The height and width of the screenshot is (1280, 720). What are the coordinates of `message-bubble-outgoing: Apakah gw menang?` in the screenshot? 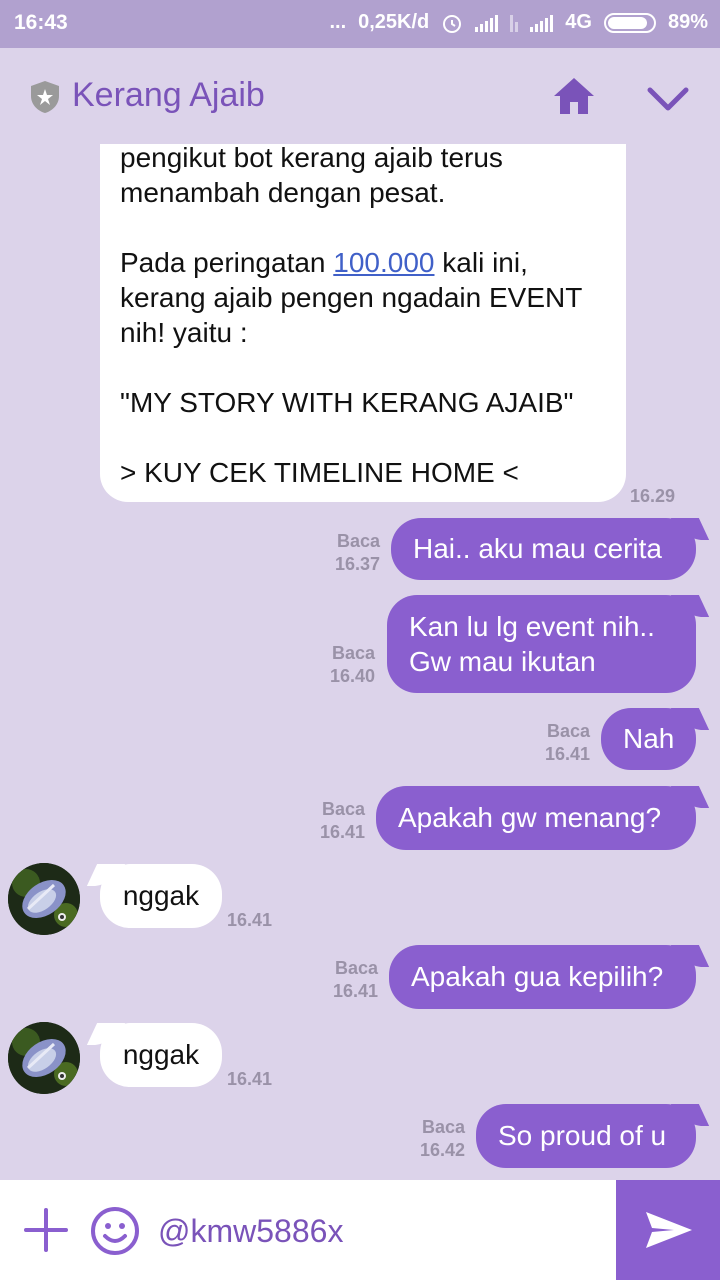 It's located at (536, 818).